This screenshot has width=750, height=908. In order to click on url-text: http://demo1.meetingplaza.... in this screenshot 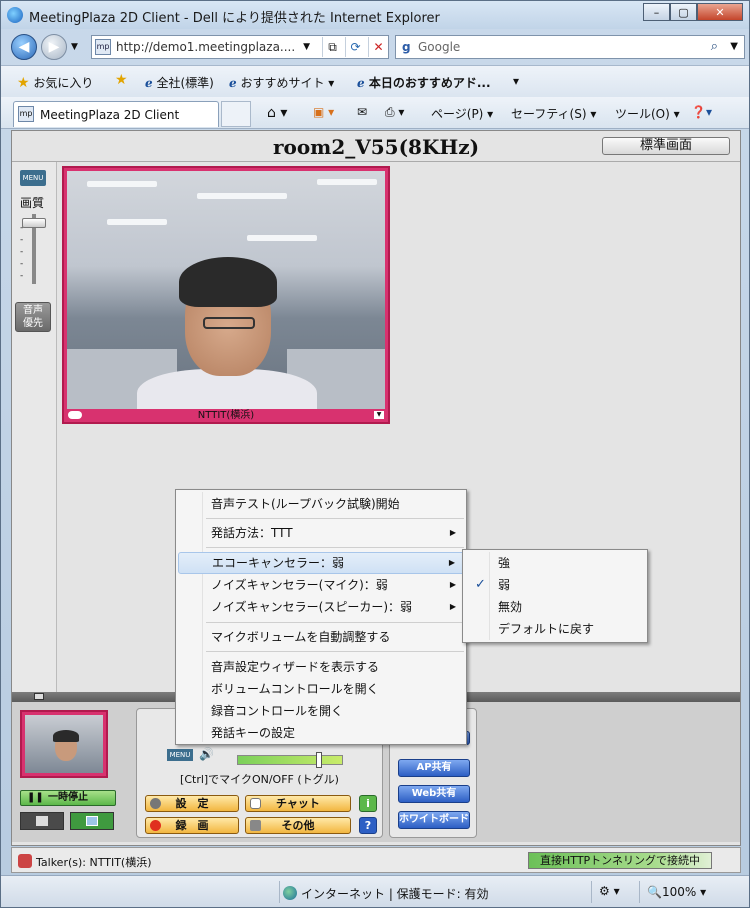, I will do `click(205, 47)`.